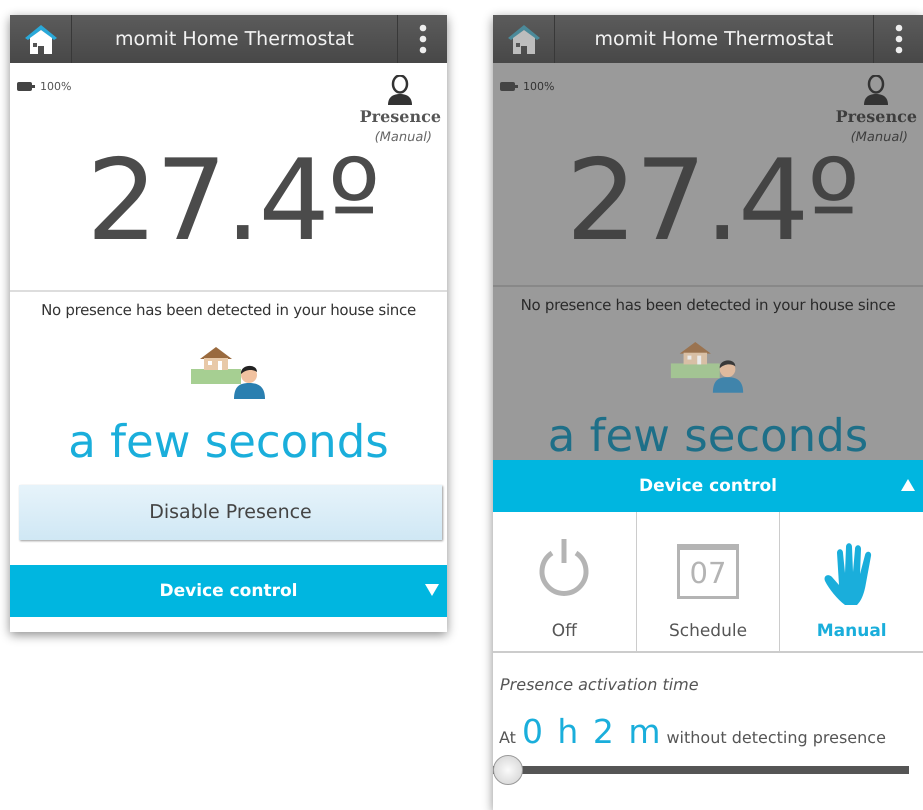 This screenshot has width=923, height=810. Describe the element at coordinates (599, 684) in the screenshot. I see `activation-title: Presence activation time` at that location.